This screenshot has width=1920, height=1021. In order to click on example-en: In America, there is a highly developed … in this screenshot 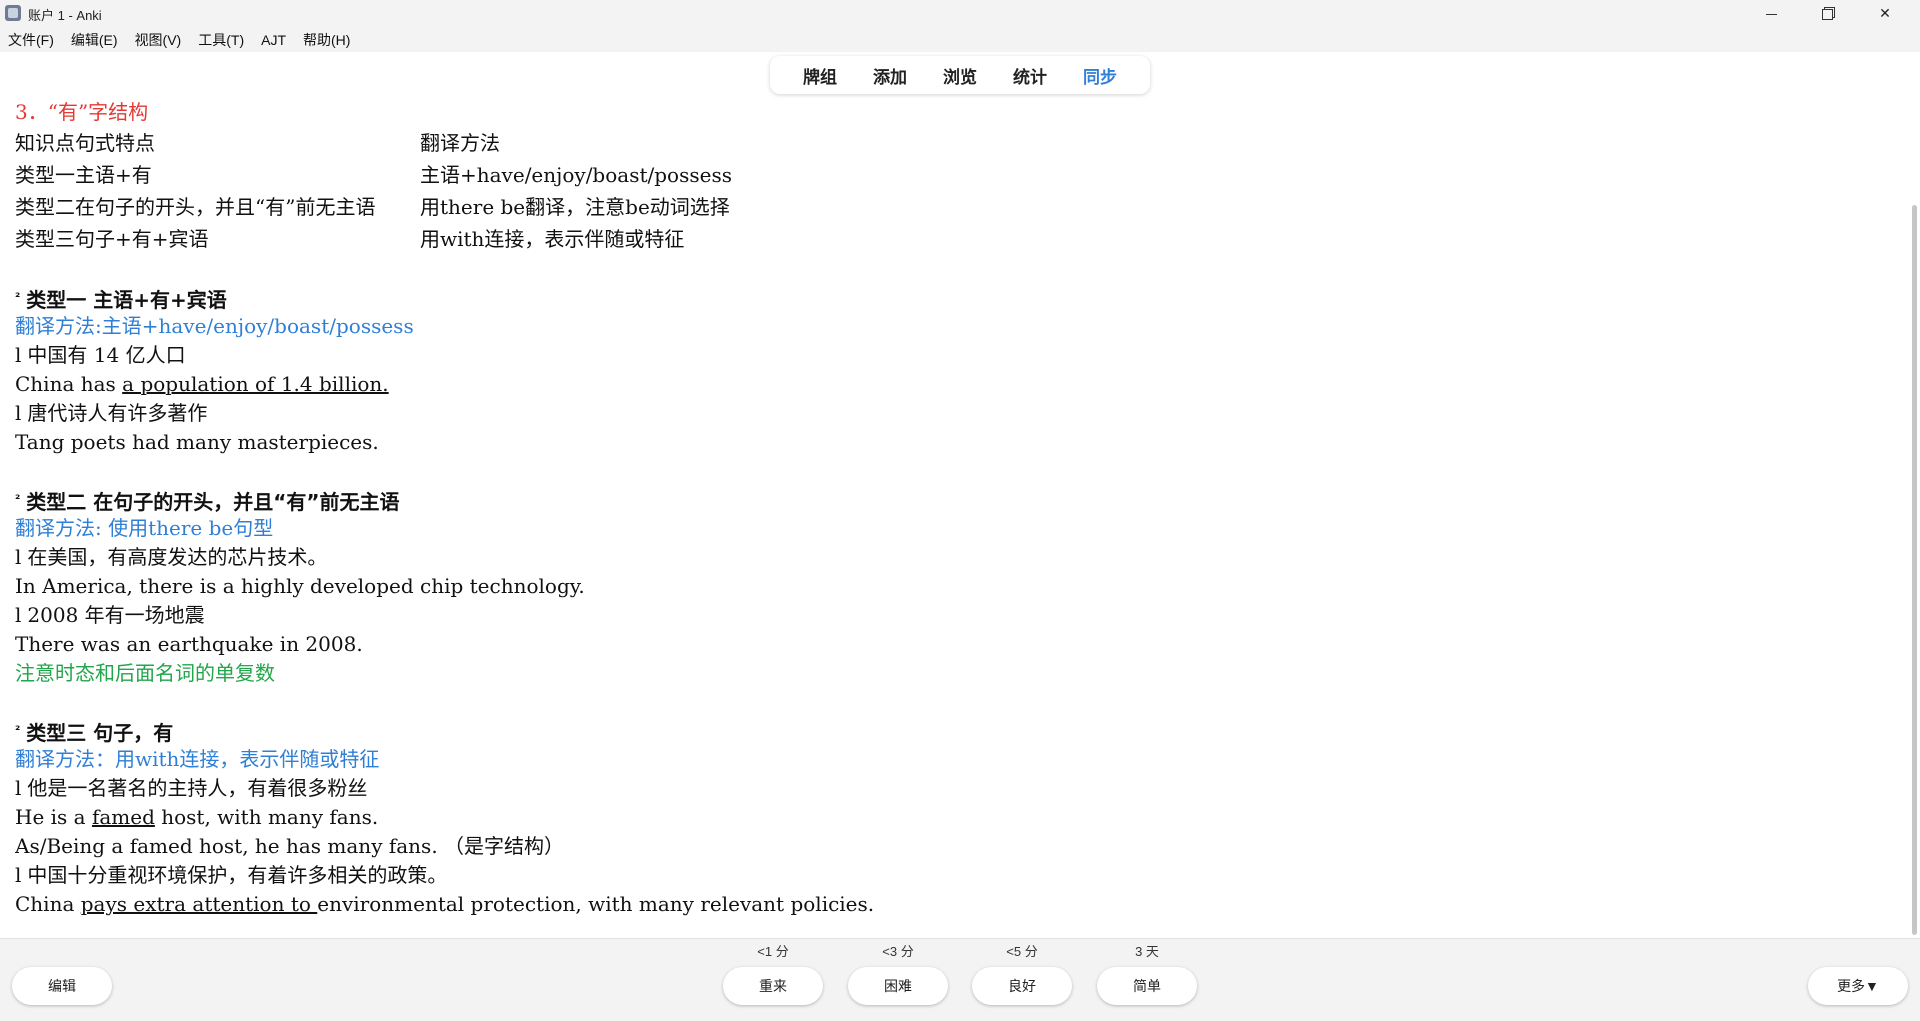, I will do `click(300, 586)`.